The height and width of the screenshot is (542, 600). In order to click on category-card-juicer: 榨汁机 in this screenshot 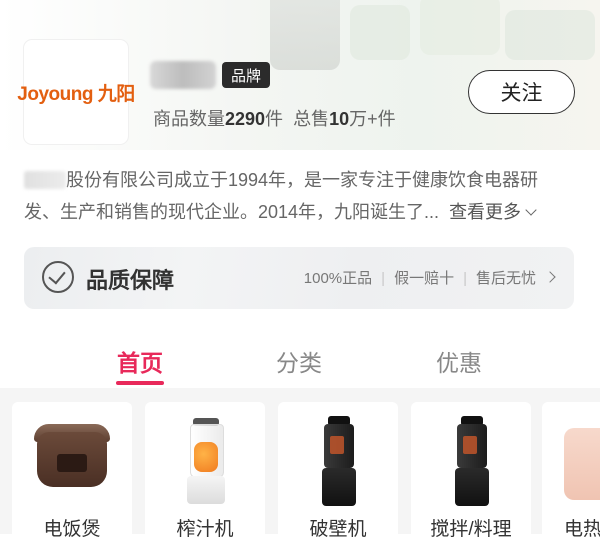, I will do `click(205, 472)`.